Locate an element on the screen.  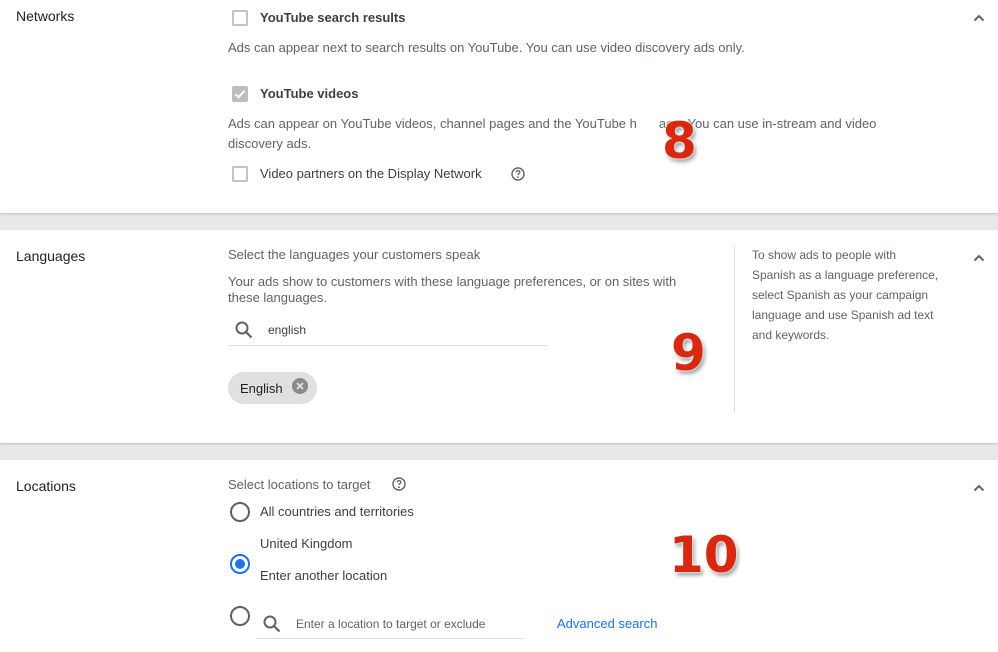
location-search-underline is located at coordinates (390, 638).